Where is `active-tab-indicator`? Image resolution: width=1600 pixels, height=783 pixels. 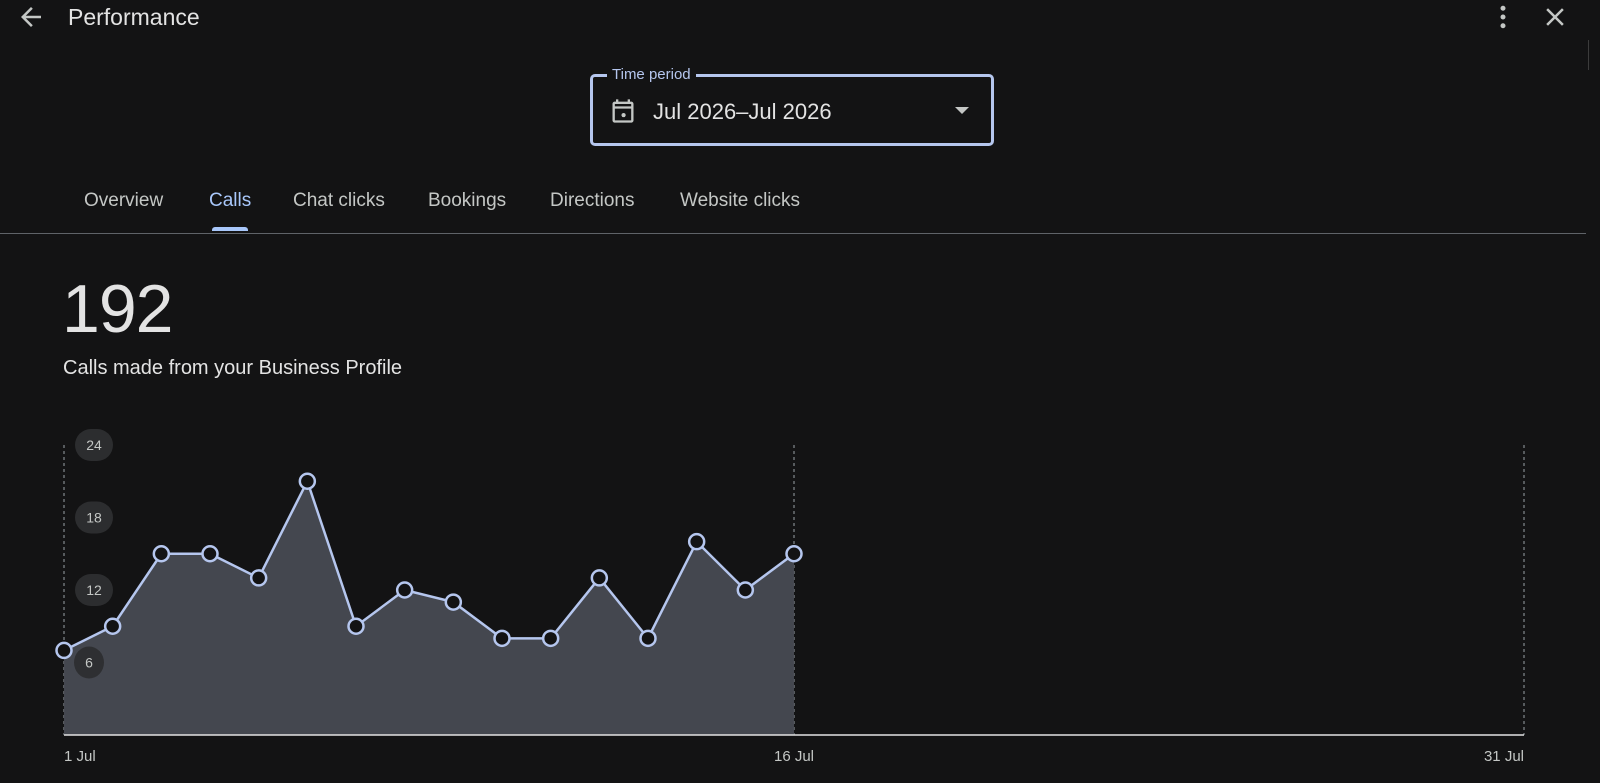 active-tab-indicator is located at coordinates (230, 229).